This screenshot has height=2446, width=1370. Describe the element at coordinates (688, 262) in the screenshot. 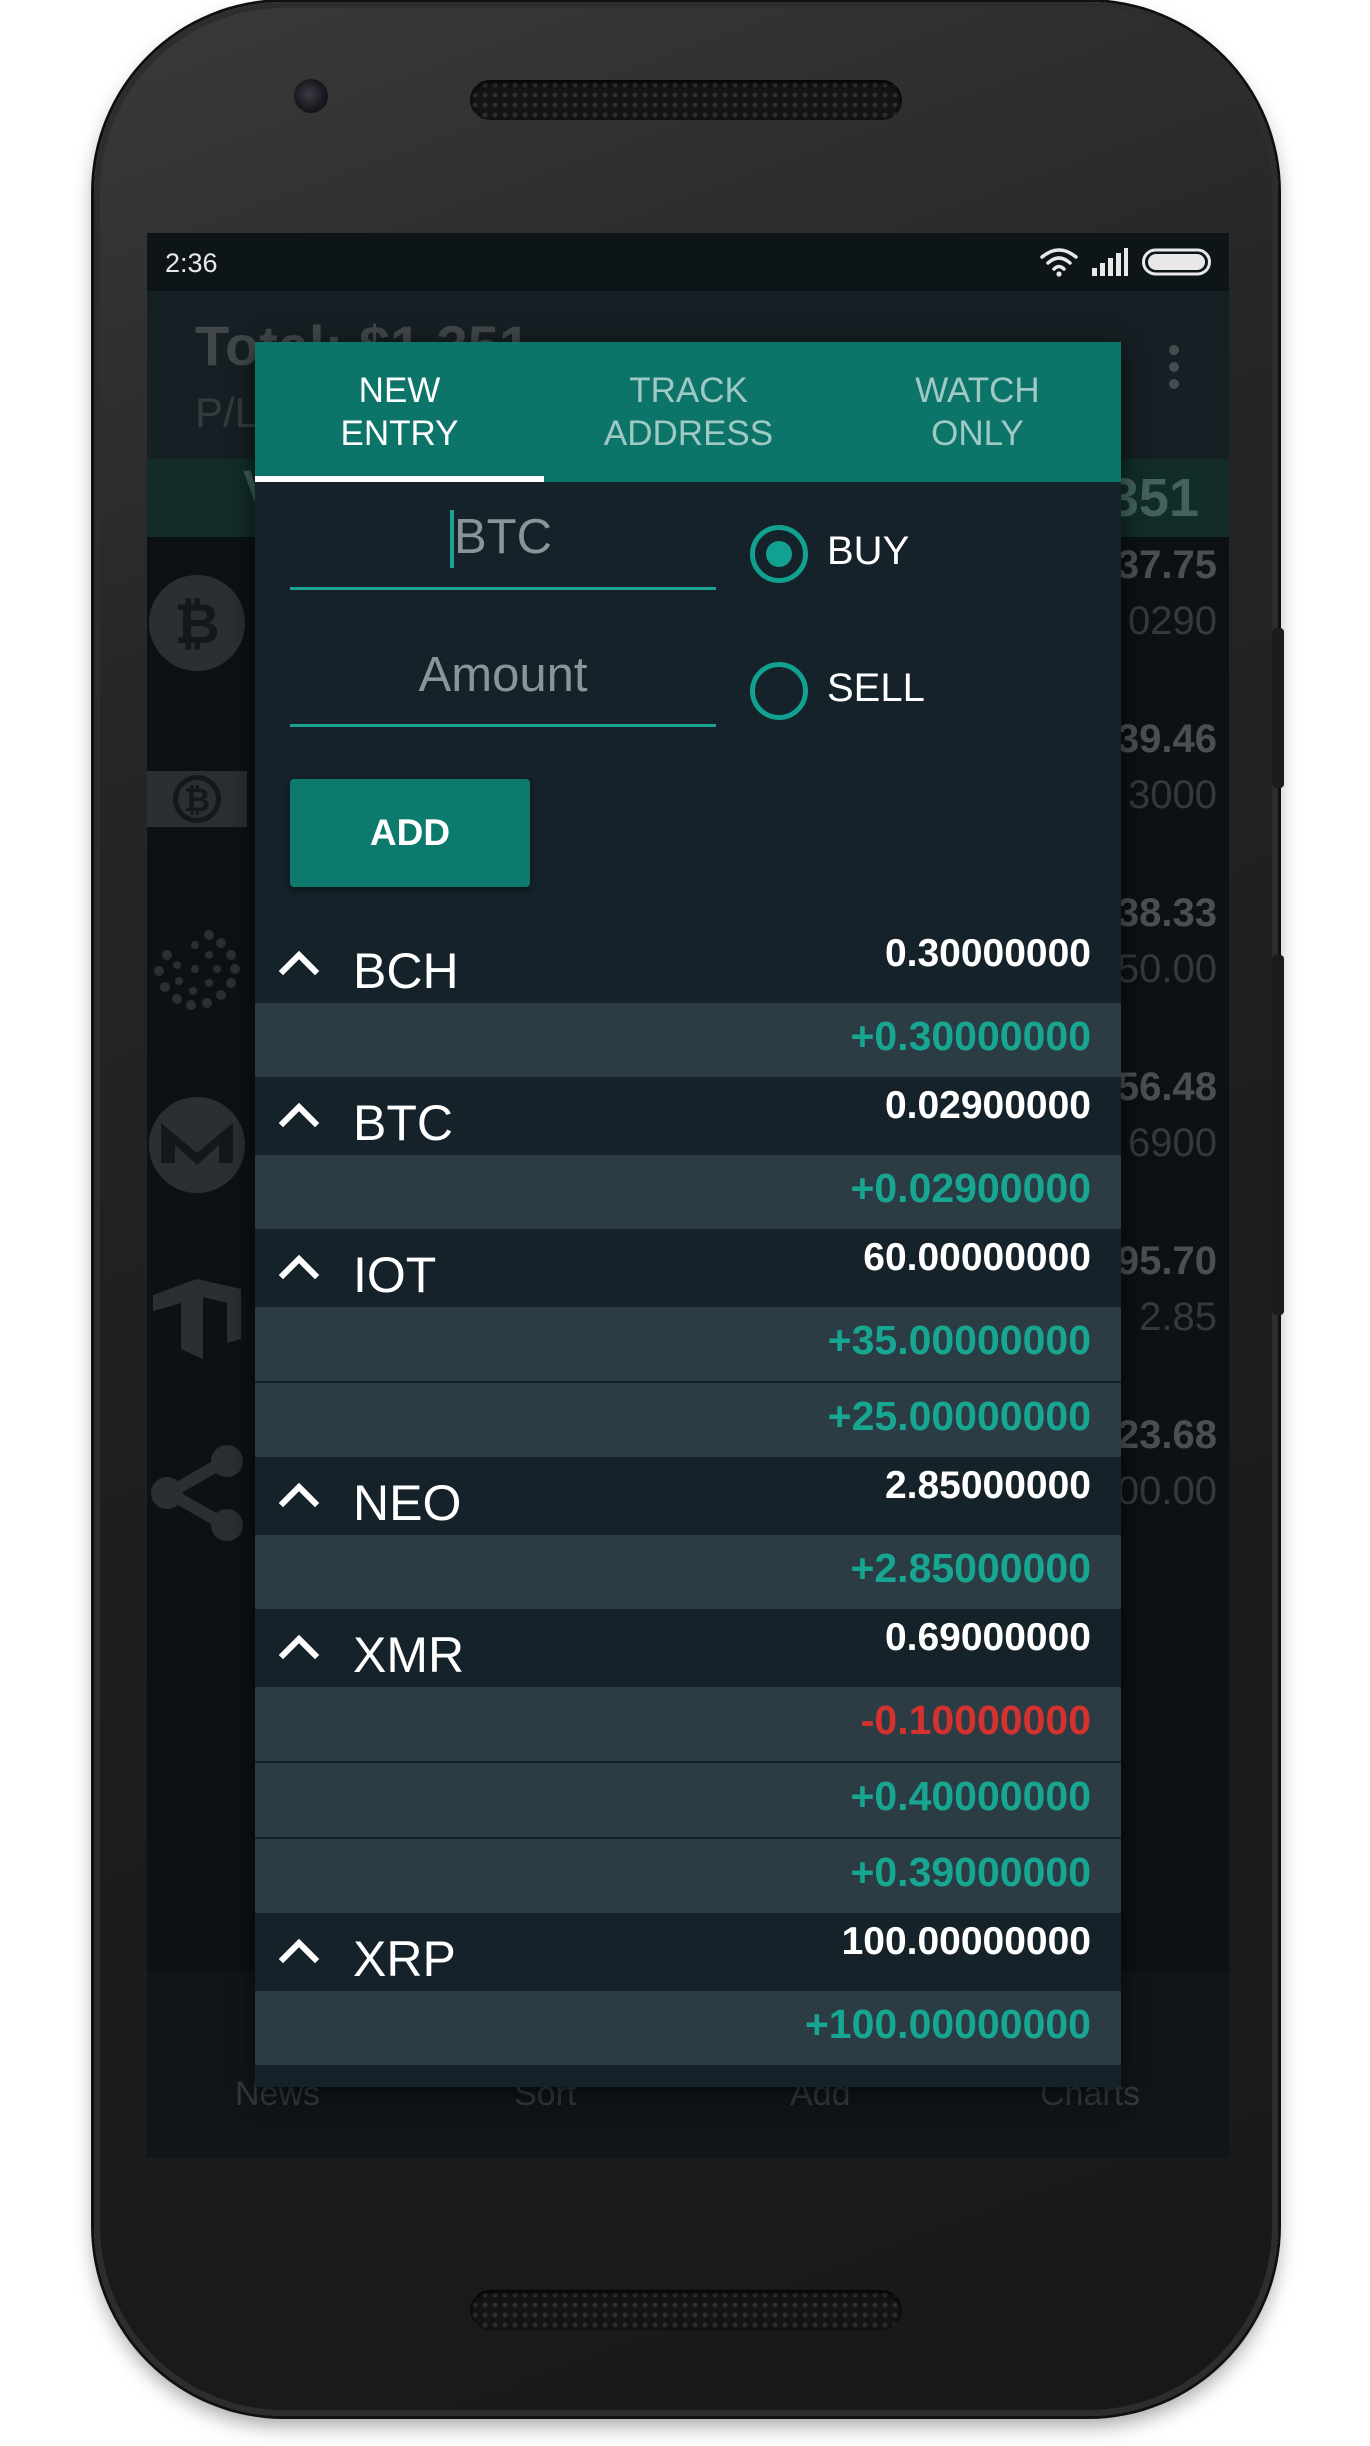

I see `status-bar: 2:36` at that location.